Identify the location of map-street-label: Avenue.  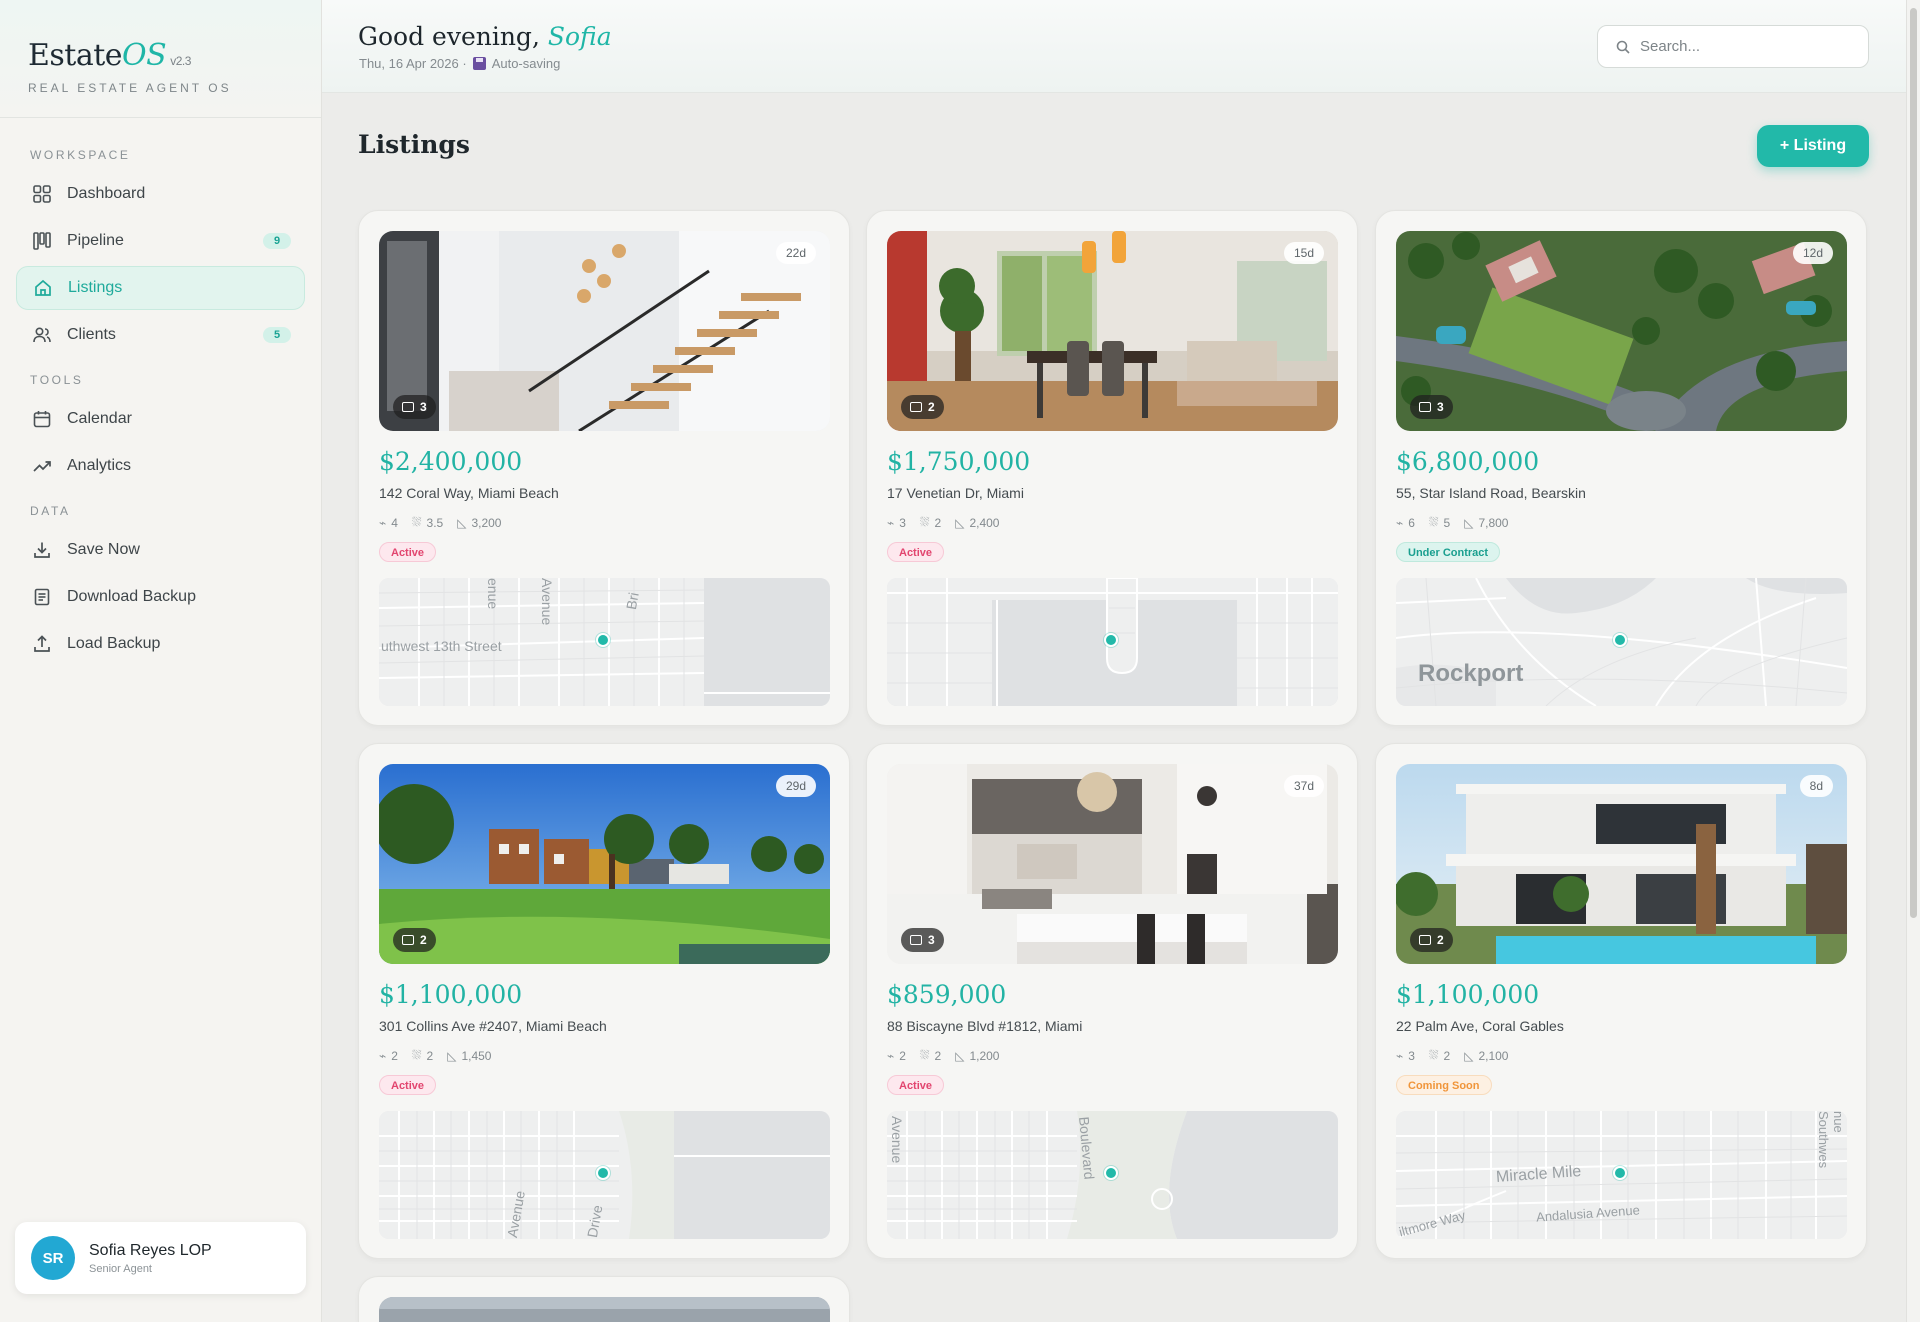
(897, 1140).